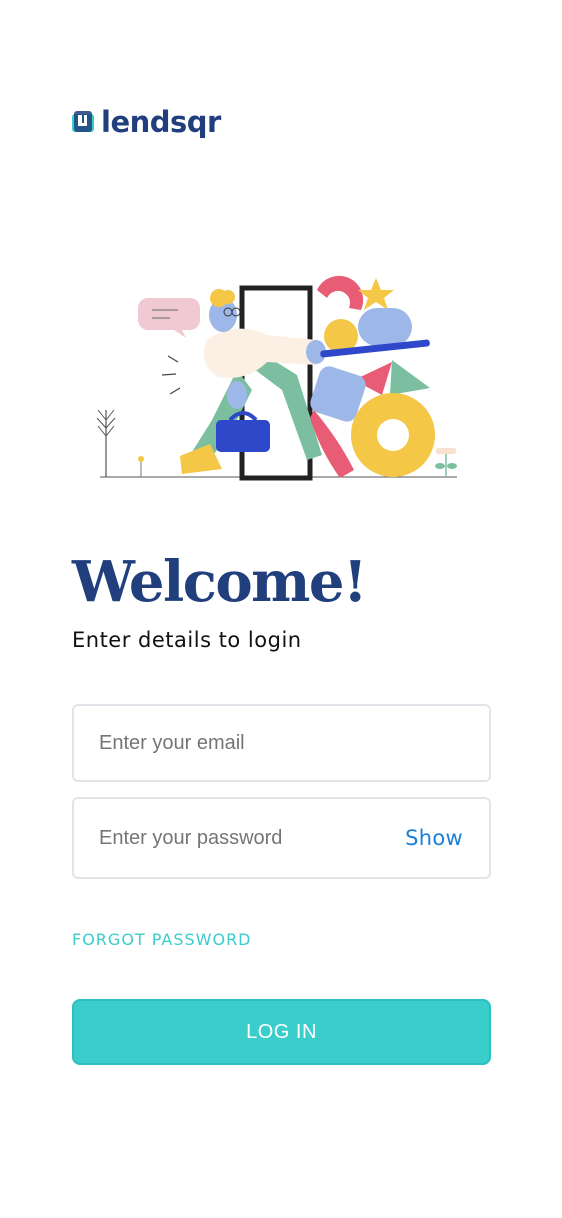  Describe the element at coordinates (276, 378) in the screenshot. I see `person-carrying-bag-through-door-illustration` at that location.